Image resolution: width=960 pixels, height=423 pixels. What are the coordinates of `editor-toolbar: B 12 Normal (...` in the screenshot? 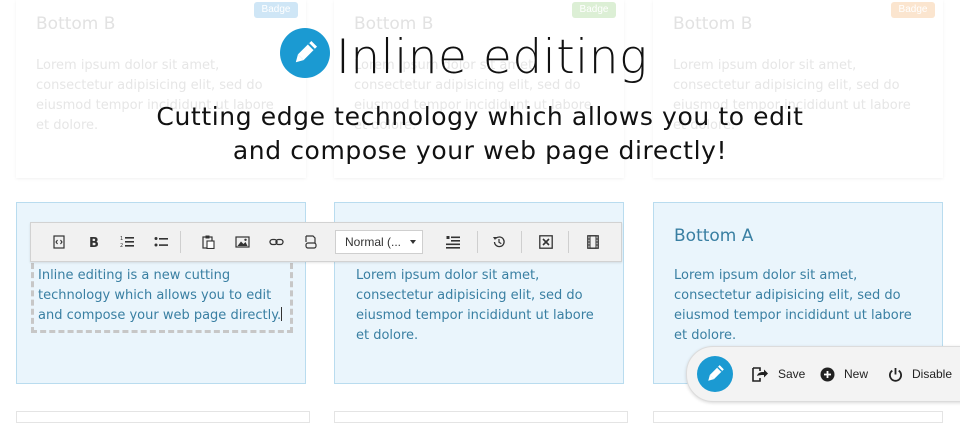 It's located at (326, 242).